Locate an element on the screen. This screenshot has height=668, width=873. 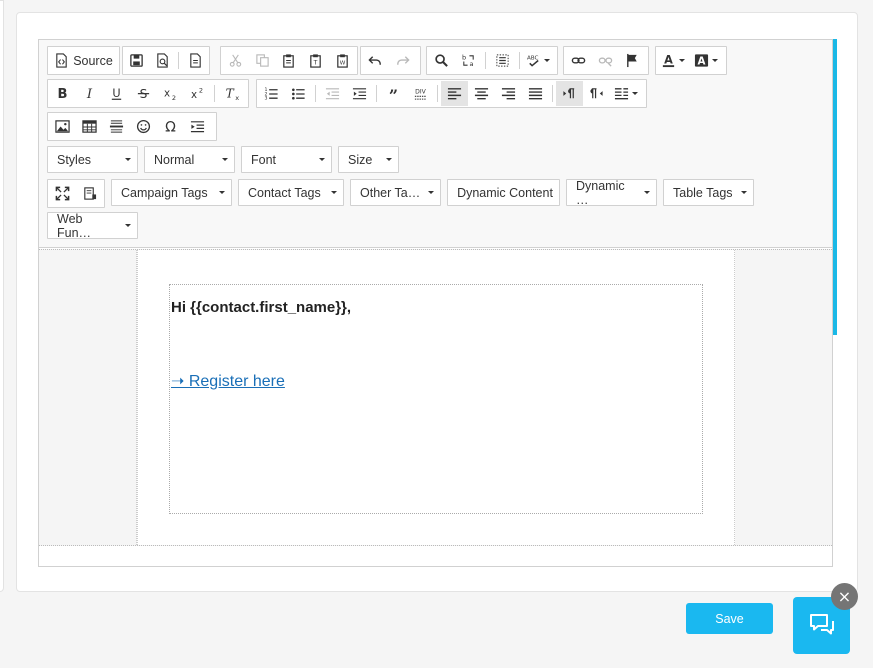
show-blocks-icon is located at coordinates (90, 193).